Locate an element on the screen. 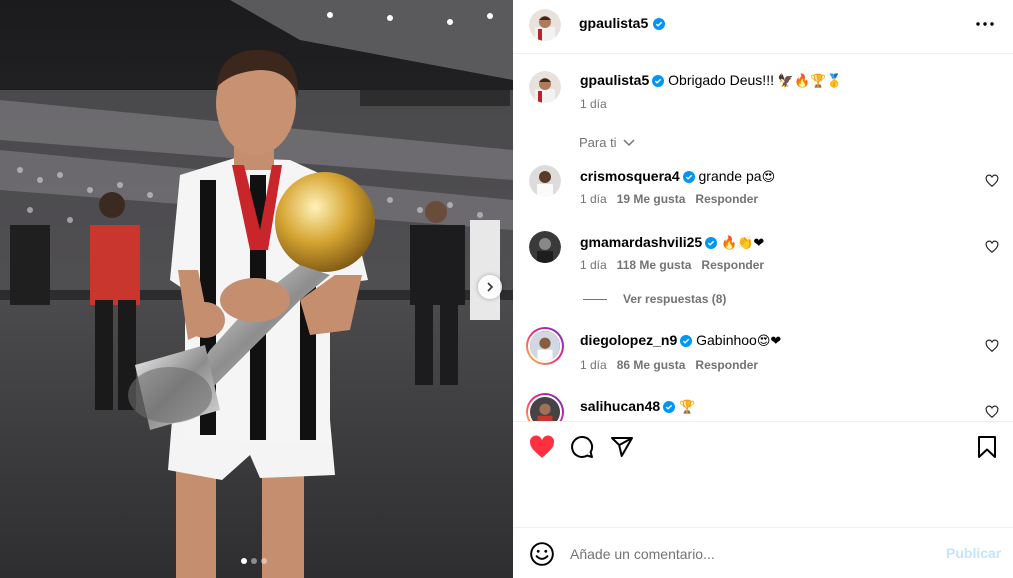 This screenshot has width=1013, height=578. comment-emojis: 😍❤ is located at coordinates (769, 341).